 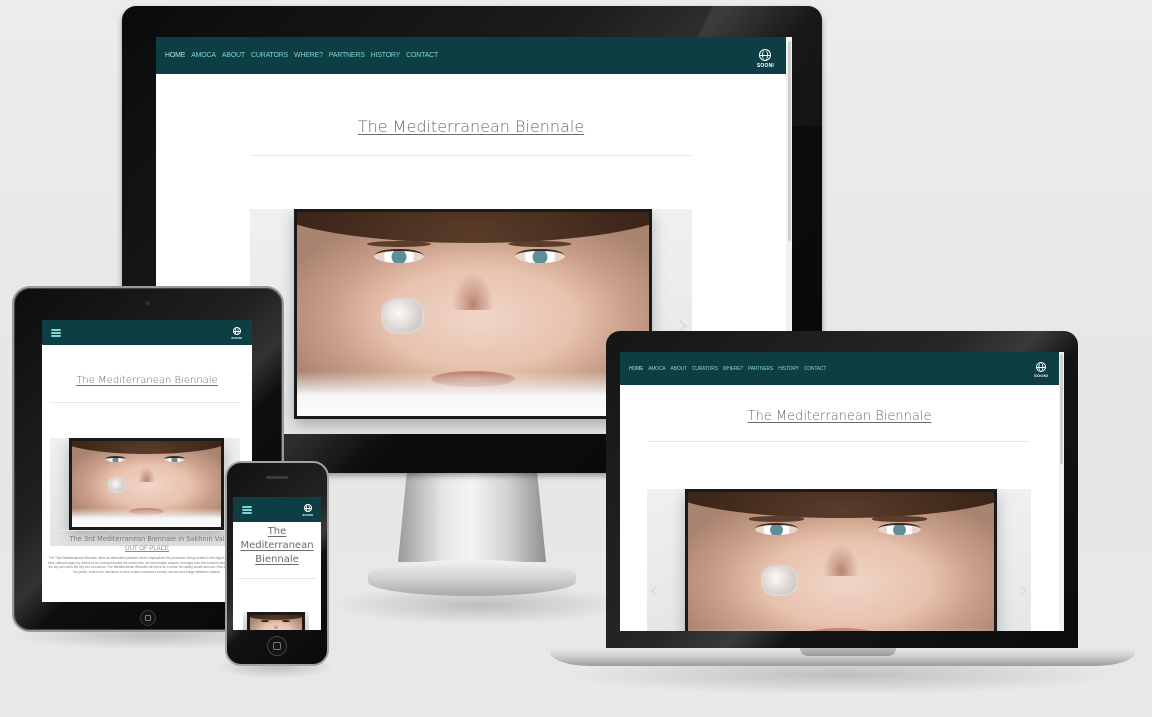 What do you see at coordinates (848, 652) in the screenshot?
I see `laptop-notch` at bounding box center [848, 652].